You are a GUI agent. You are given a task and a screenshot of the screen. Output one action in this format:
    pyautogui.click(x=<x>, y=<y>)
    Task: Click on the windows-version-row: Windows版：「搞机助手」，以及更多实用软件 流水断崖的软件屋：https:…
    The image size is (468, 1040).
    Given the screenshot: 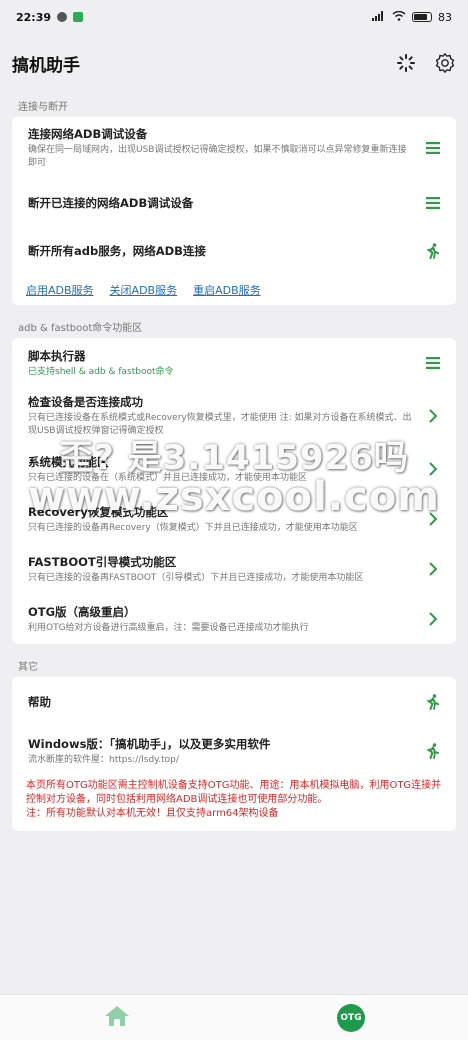 What is the action you would take?
    pyautogui.click(x=234, y=751)
    